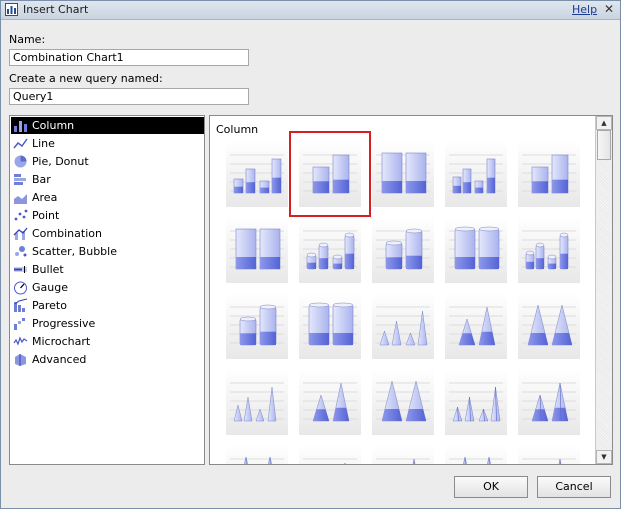 The image size is (621, 509). I want to click on chart-type-label: Scatter, Bubble, so click(74, 251).